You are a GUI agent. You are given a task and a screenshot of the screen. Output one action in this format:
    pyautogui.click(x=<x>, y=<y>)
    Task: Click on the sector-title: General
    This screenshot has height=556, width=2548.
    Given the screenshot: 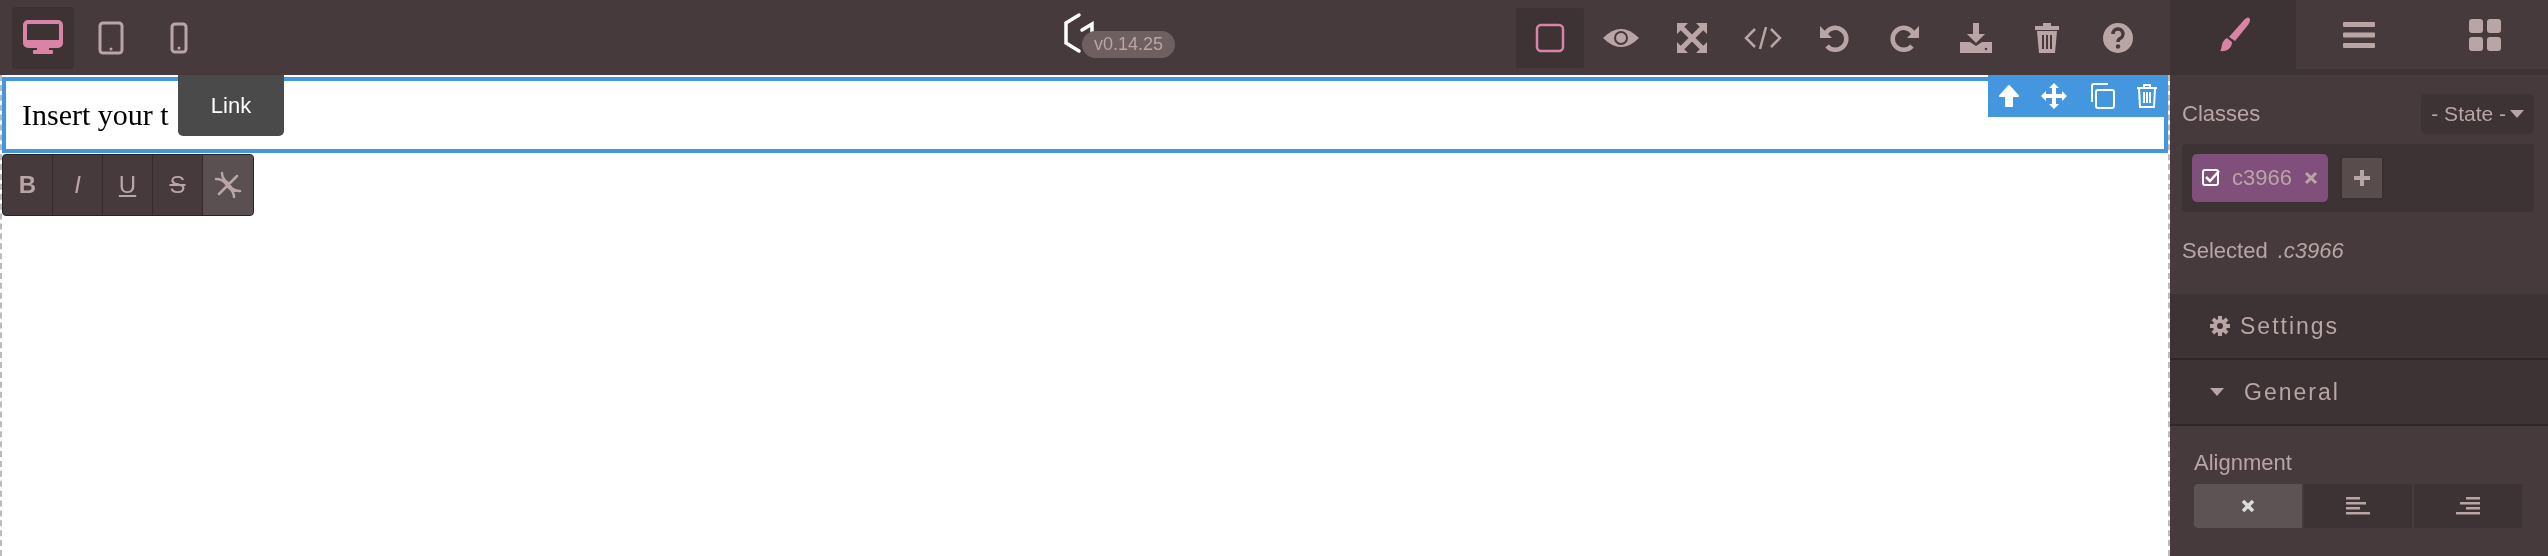 What is the action you would take?
    pyautogui.click(x=2292, y=392)
    